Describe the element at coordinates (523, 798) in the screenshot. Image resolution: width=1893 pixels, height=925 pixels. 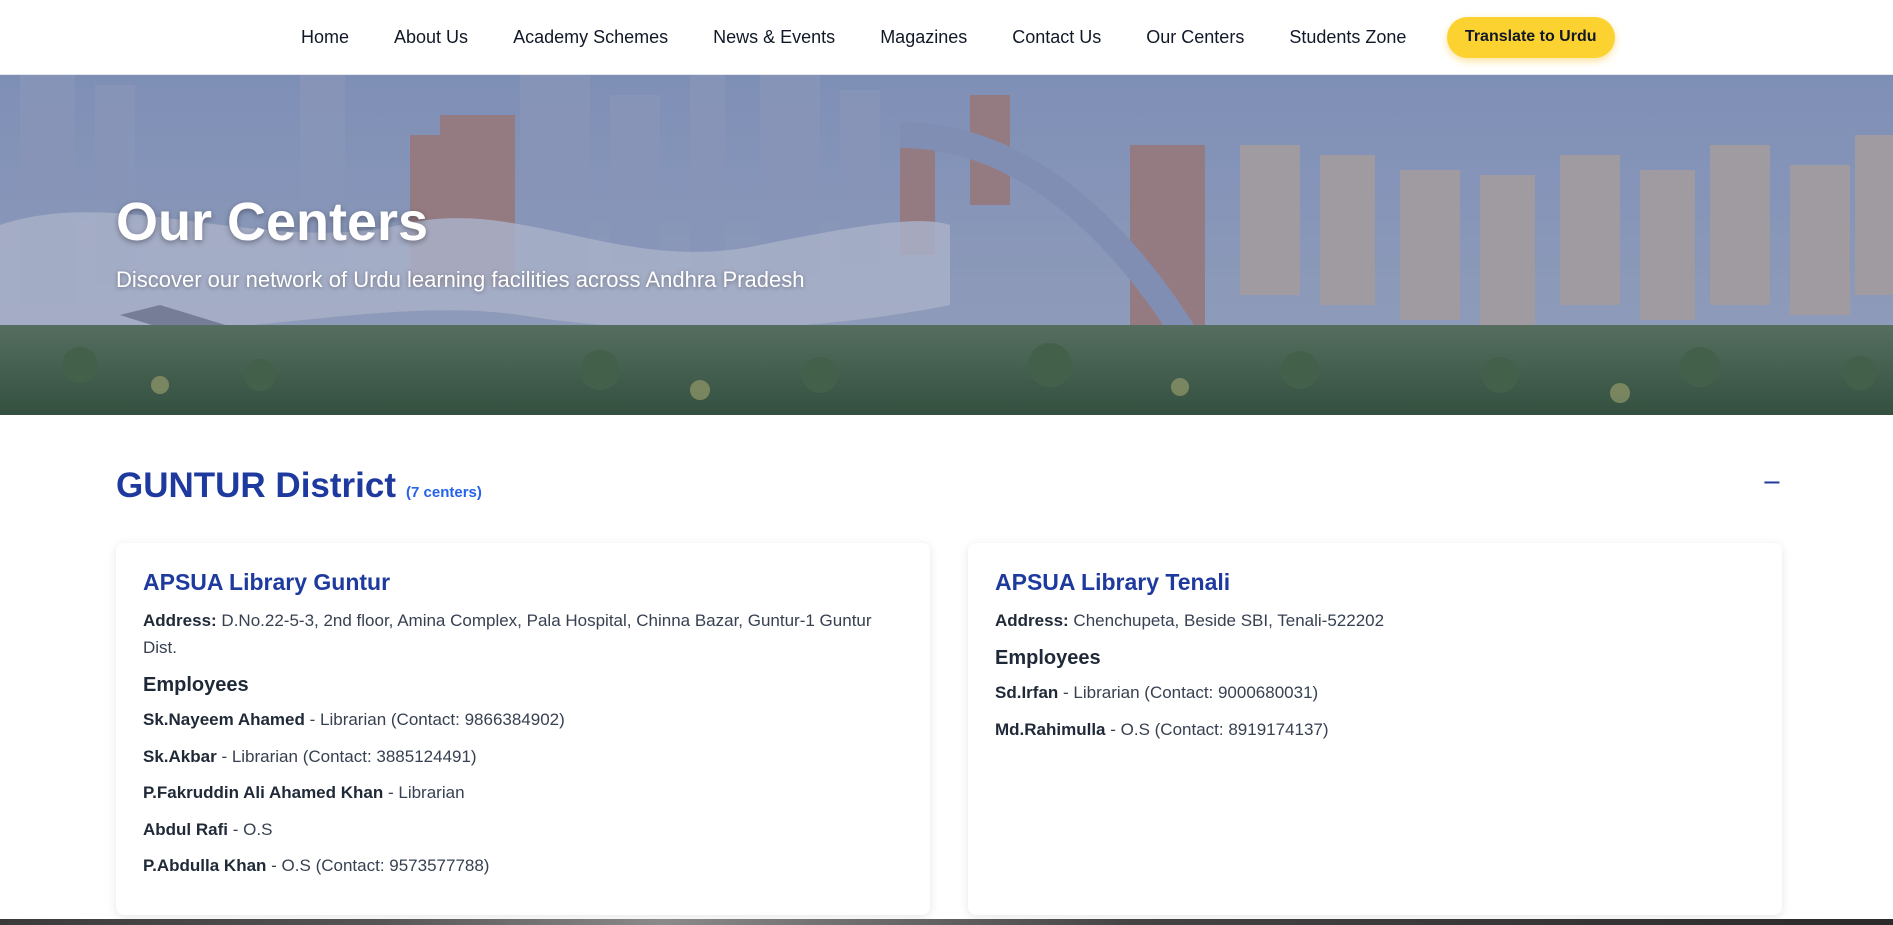
I see `employee-item: P.Fakruddin Ali Ahamed Khan - Librarian` at that location.